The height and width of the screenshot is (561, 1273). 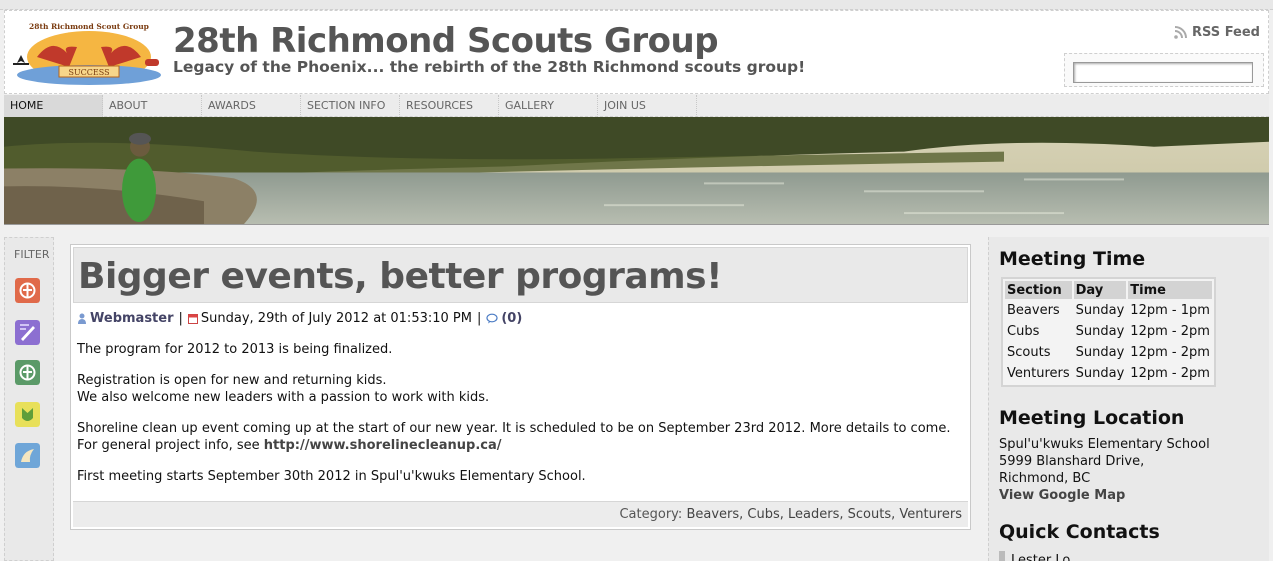 What do you see at coordinates (383, 445) in the screenshot?
I see `shoreline-cleanup-link: http://www.shorelinecleanup.ca/` at bounding box center [383, 445].